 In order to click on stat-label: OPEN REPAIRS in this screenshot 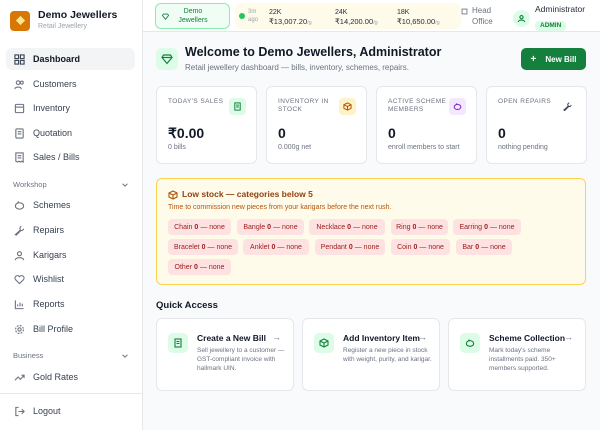, I will do `click(525, 101)`.